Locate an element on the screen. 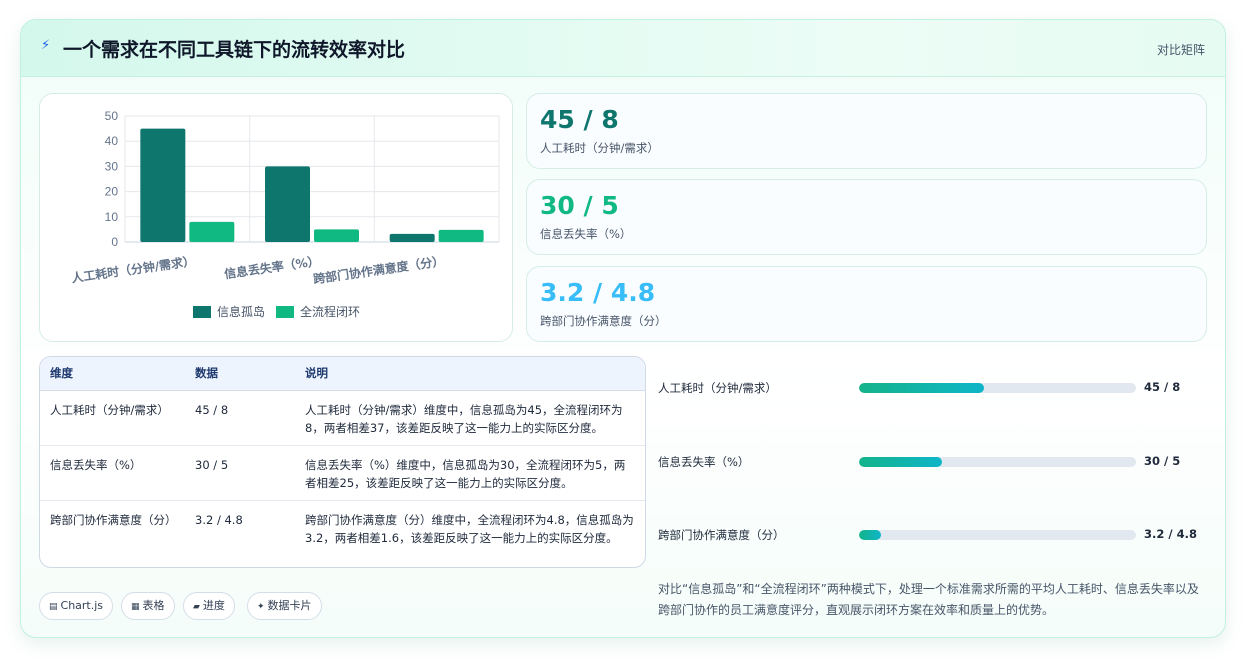  table-header-row: 维度 数据 说明 is located at coordinates (342, 374).